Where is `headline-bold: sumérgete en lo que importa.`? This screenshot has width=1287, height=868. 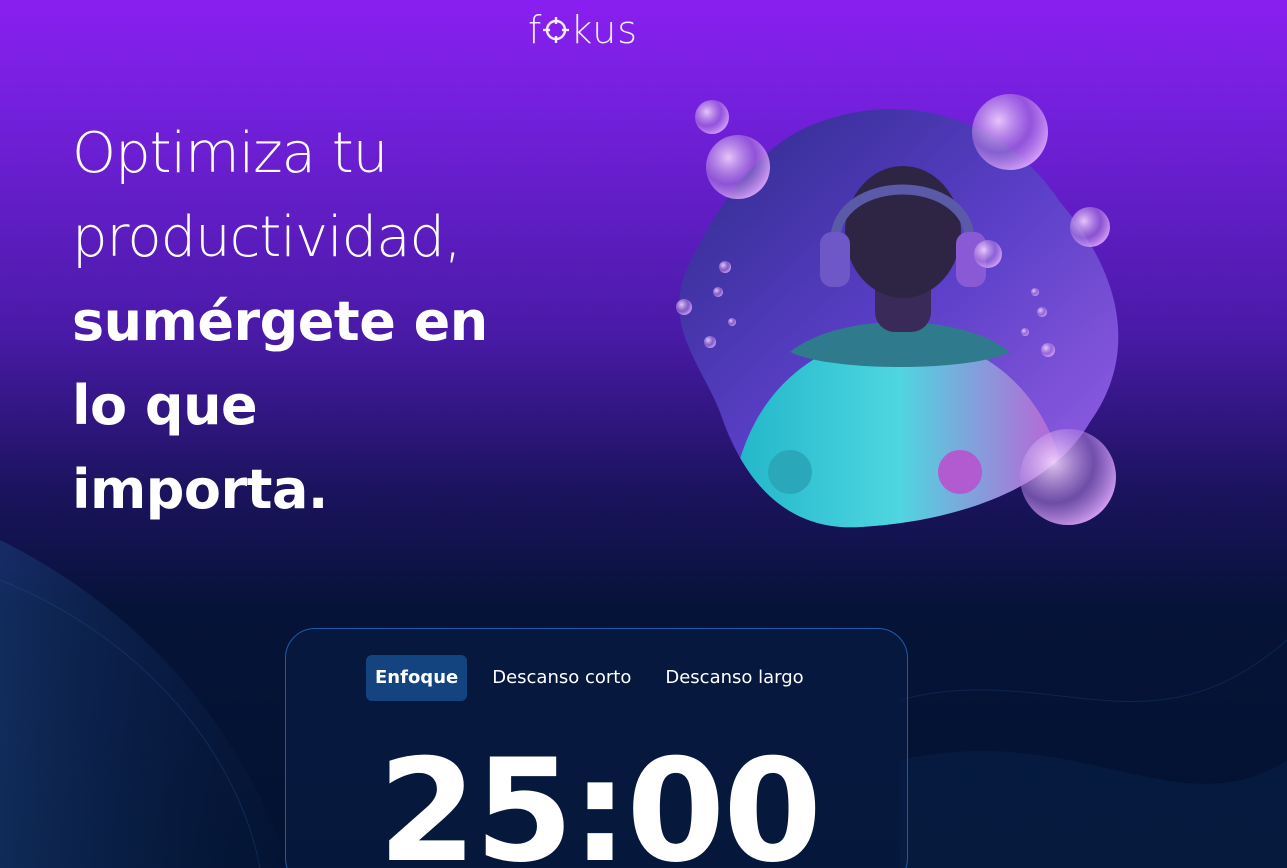 headline-bold: sumérgete en lo que importa. is located at coordinates (280, 405).